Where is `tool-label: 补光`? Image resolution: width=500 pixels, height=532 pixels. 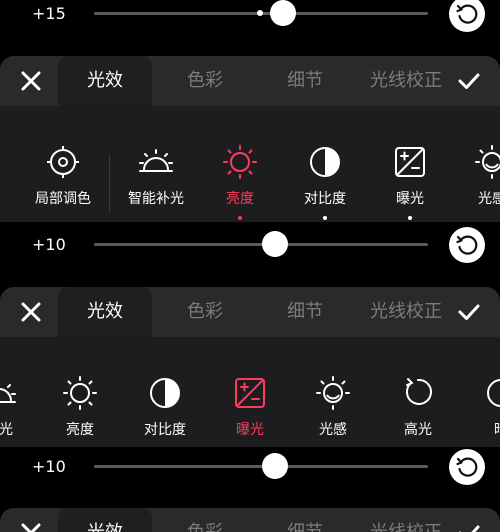
tool-label: 补光 is located at coordinates (6, 430).